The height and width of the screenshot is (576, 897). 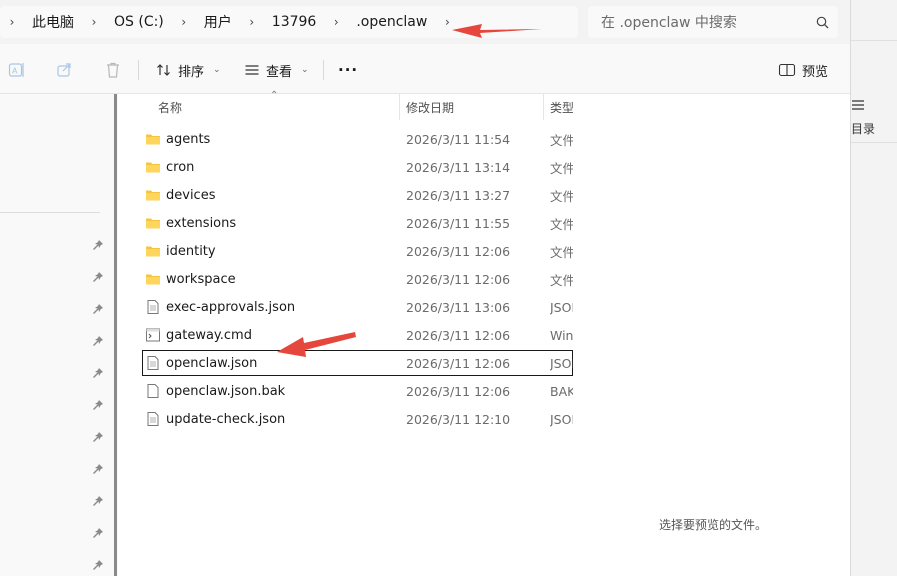 What do you see at coordinates (713, 525) in the screenshot?
I see `preview-empty-message: 选择要预览的文件。` at bounding box center [713, 525].